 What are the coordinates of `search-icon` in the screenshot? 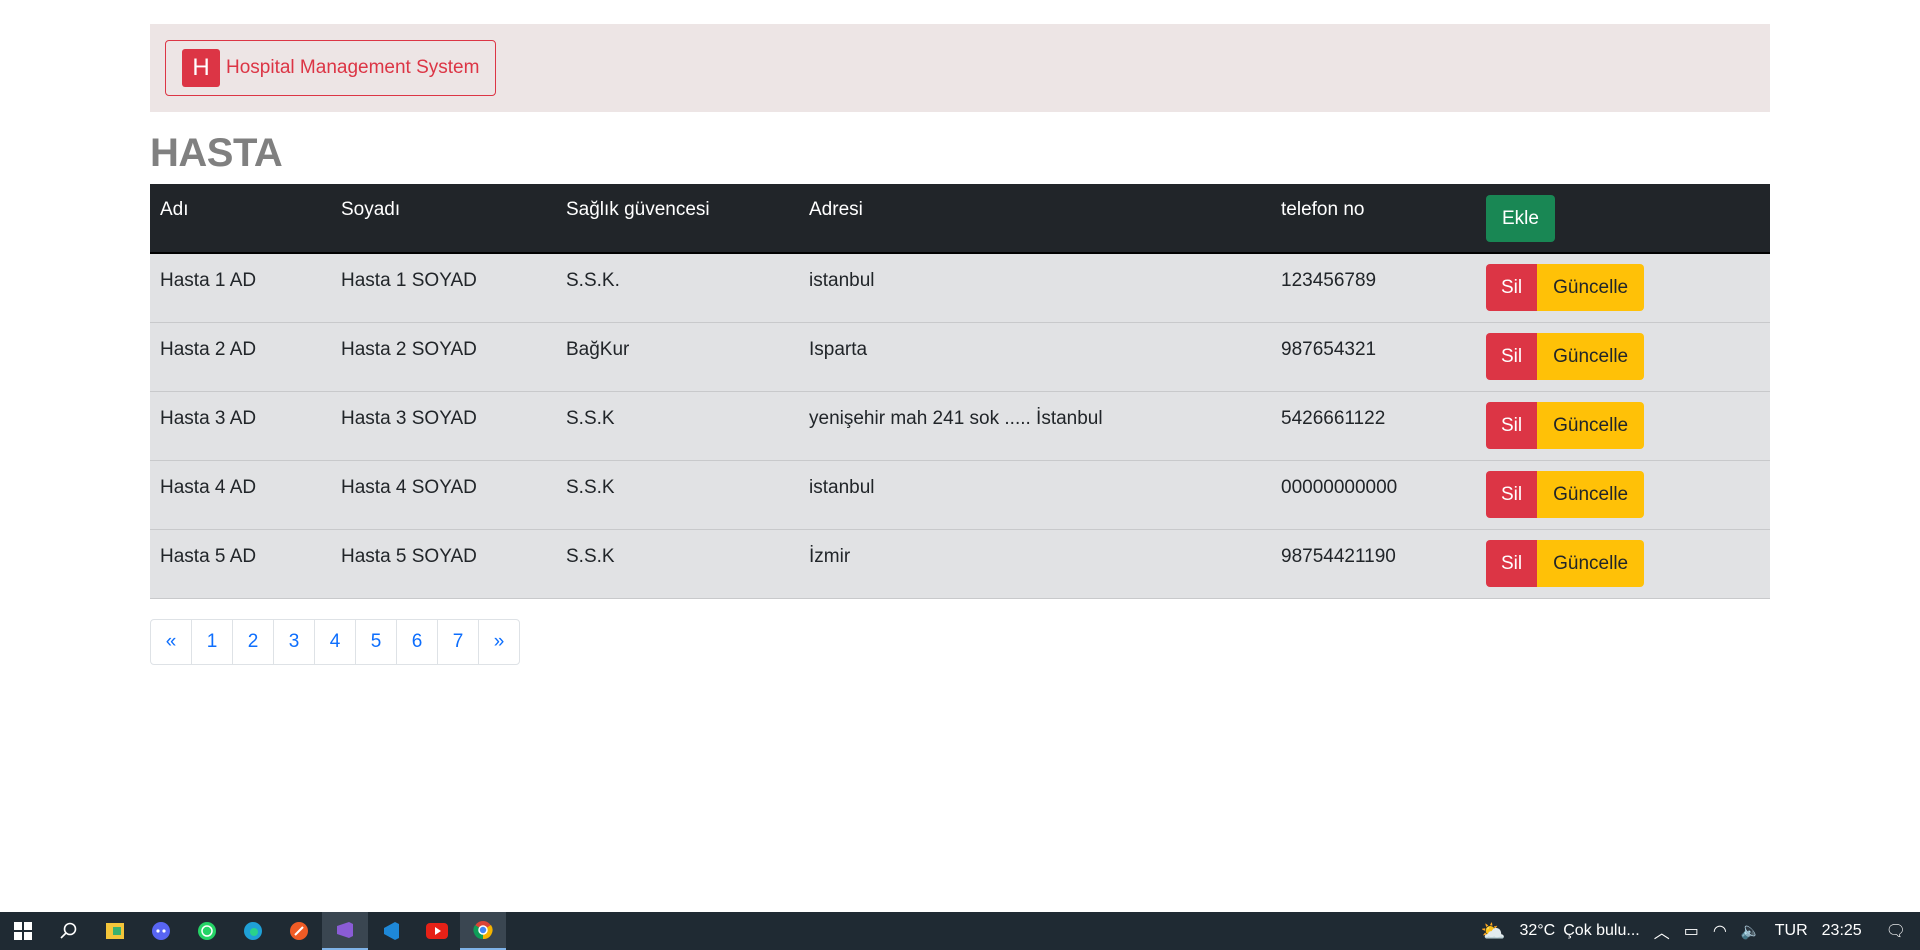 It's located at (69, 931).